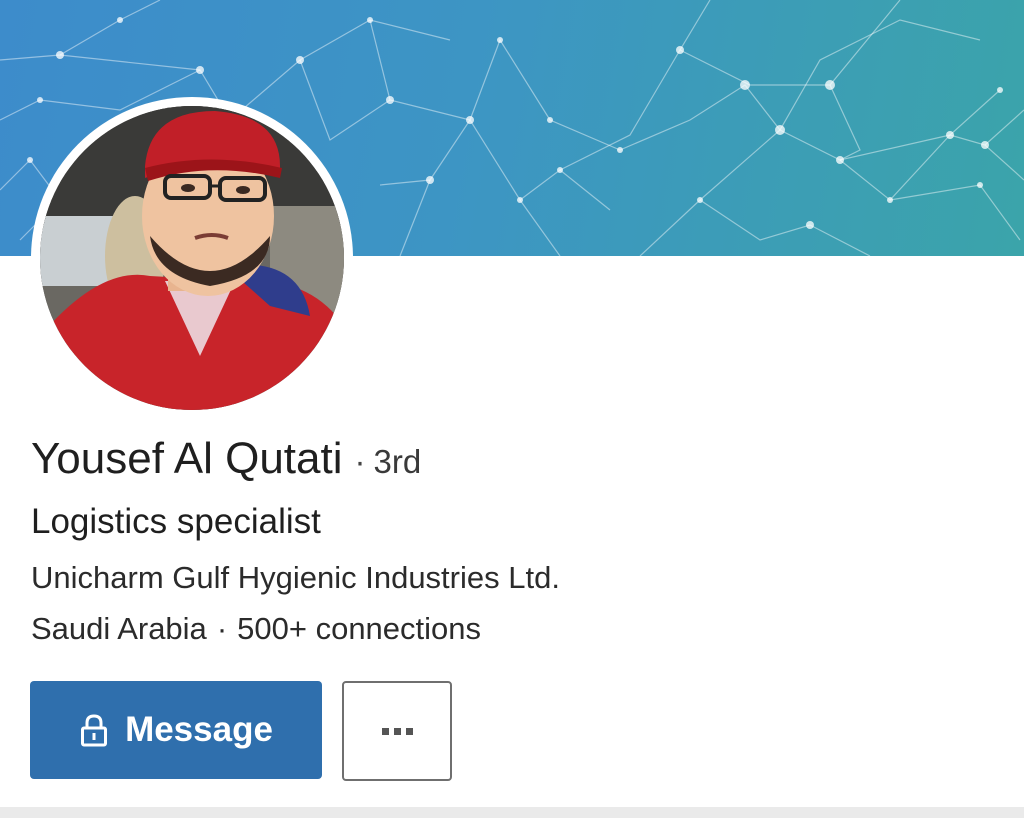 This screenshot has height=818, width=1024. I want to click on section-divider, so click(512, 812).